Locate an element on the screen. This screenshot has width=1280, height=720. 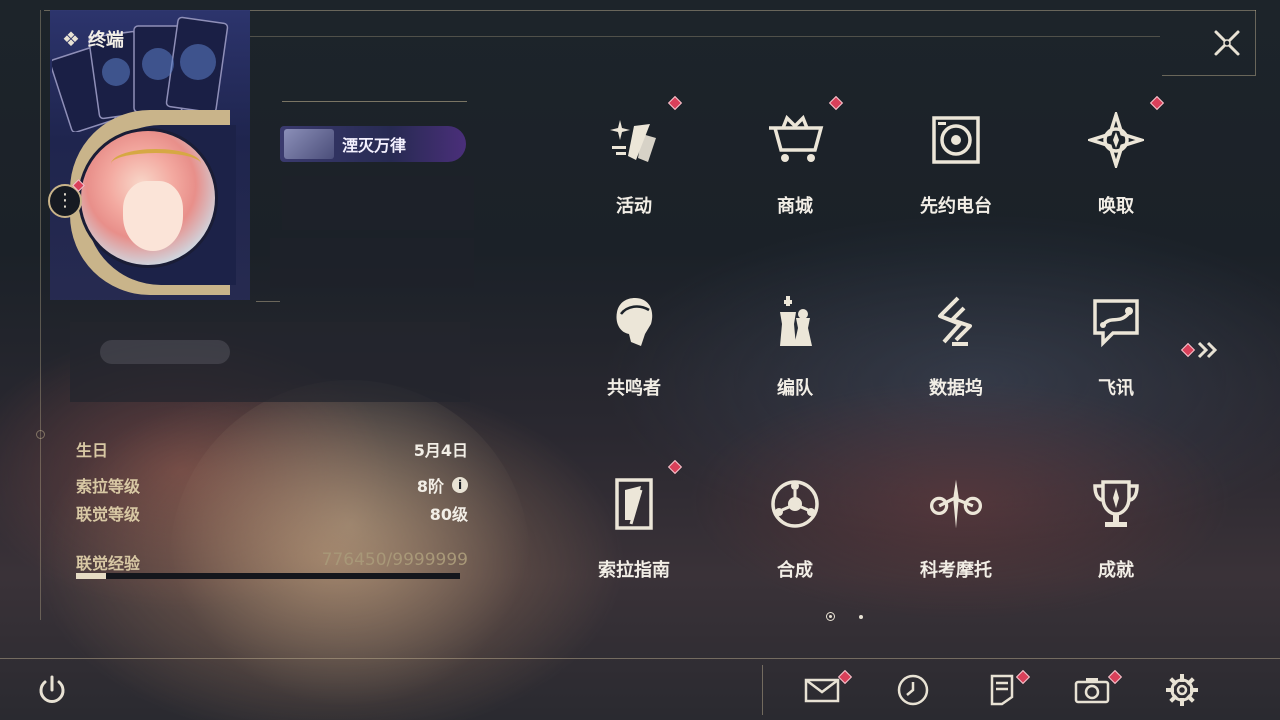
synthesis-icon is located at coordinates (795, 504).